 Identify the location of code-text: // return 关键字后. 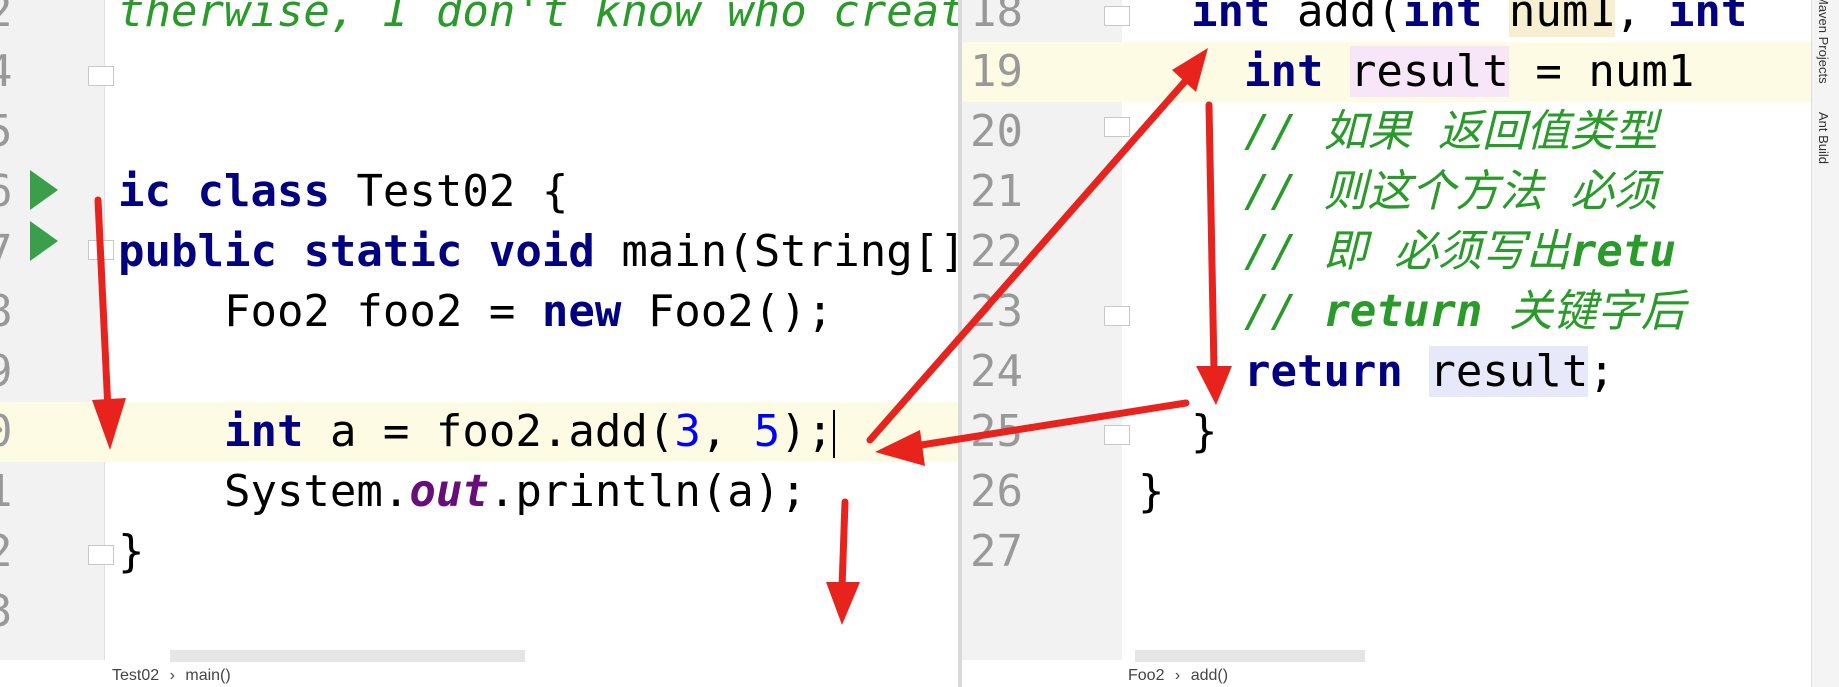
(1411, 312).